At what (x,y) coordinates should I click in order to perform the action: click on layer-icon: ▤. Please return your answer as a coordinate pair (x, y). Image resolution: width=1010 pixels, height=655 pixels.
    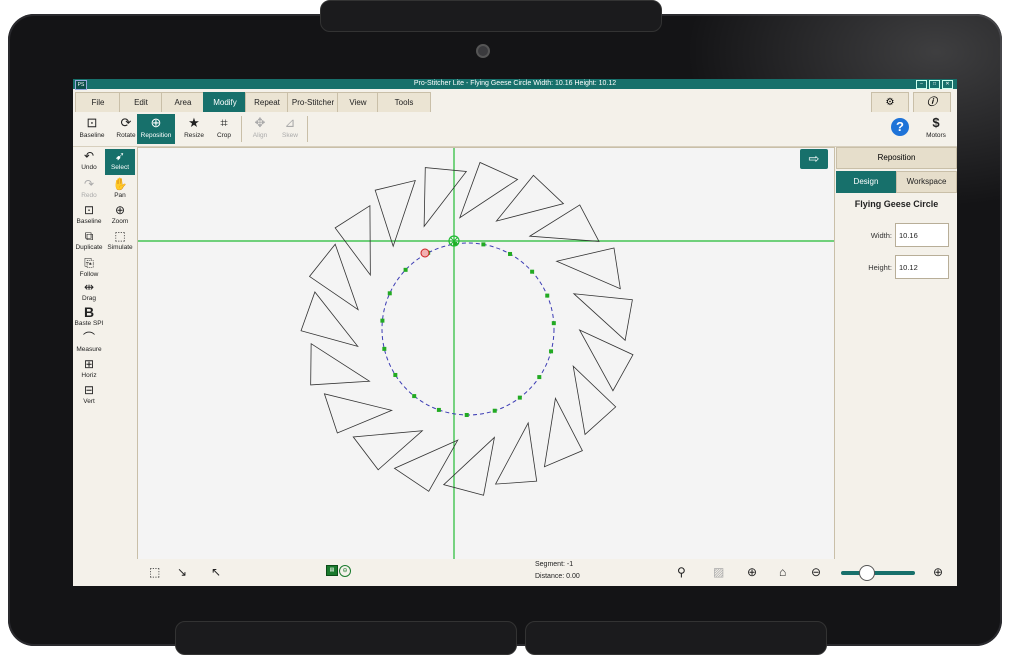
    Looking at the image, I should click on (332, 570).